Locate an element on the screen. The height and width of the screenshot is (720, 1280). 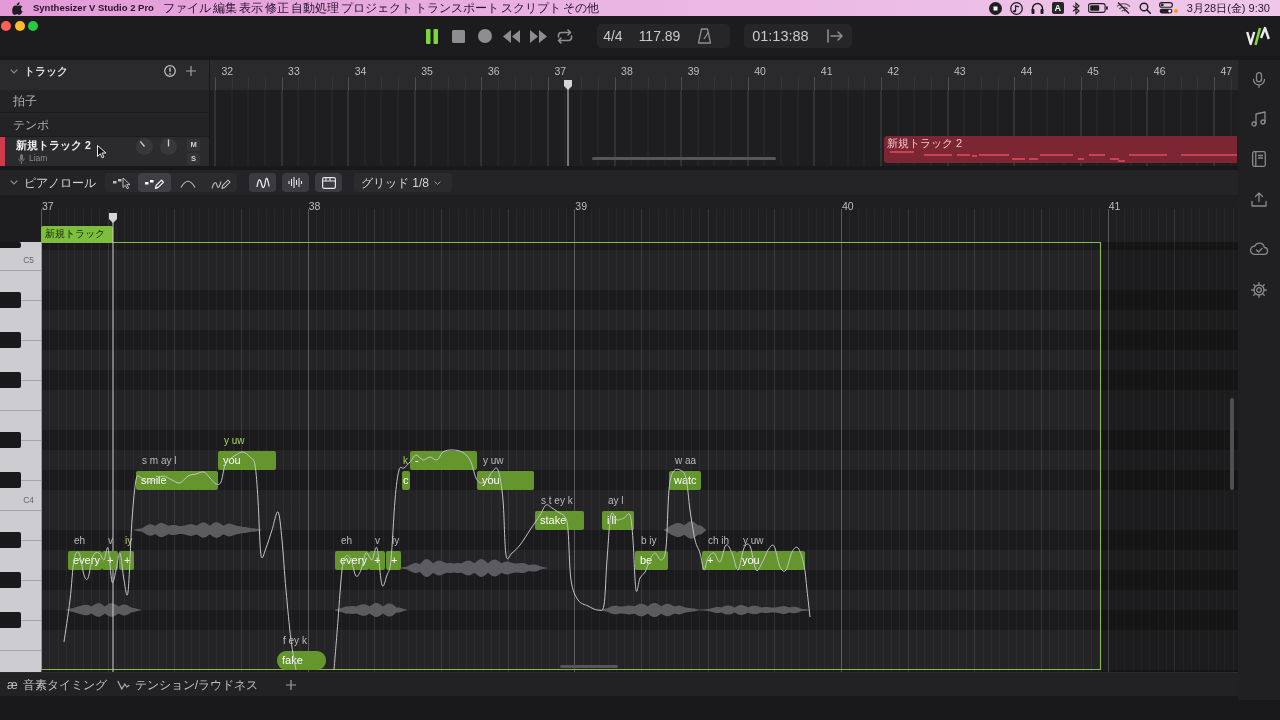
track-clip: 新規トラック 2 is located at coordinates (1060, 149).